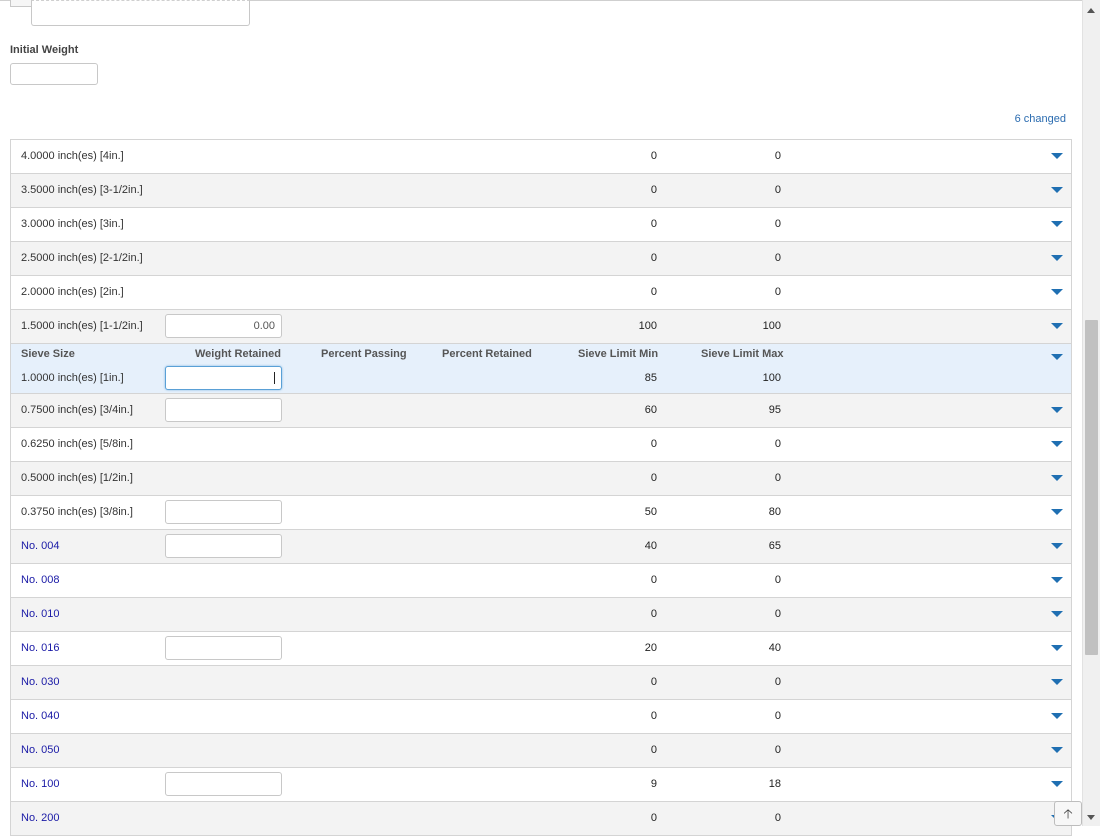 The image size is (1100, 836). What do you see at coordinates (541, 751) in the screenshot?
I see `table-row: No. 050 0 0` at bounding box center [541, 751].